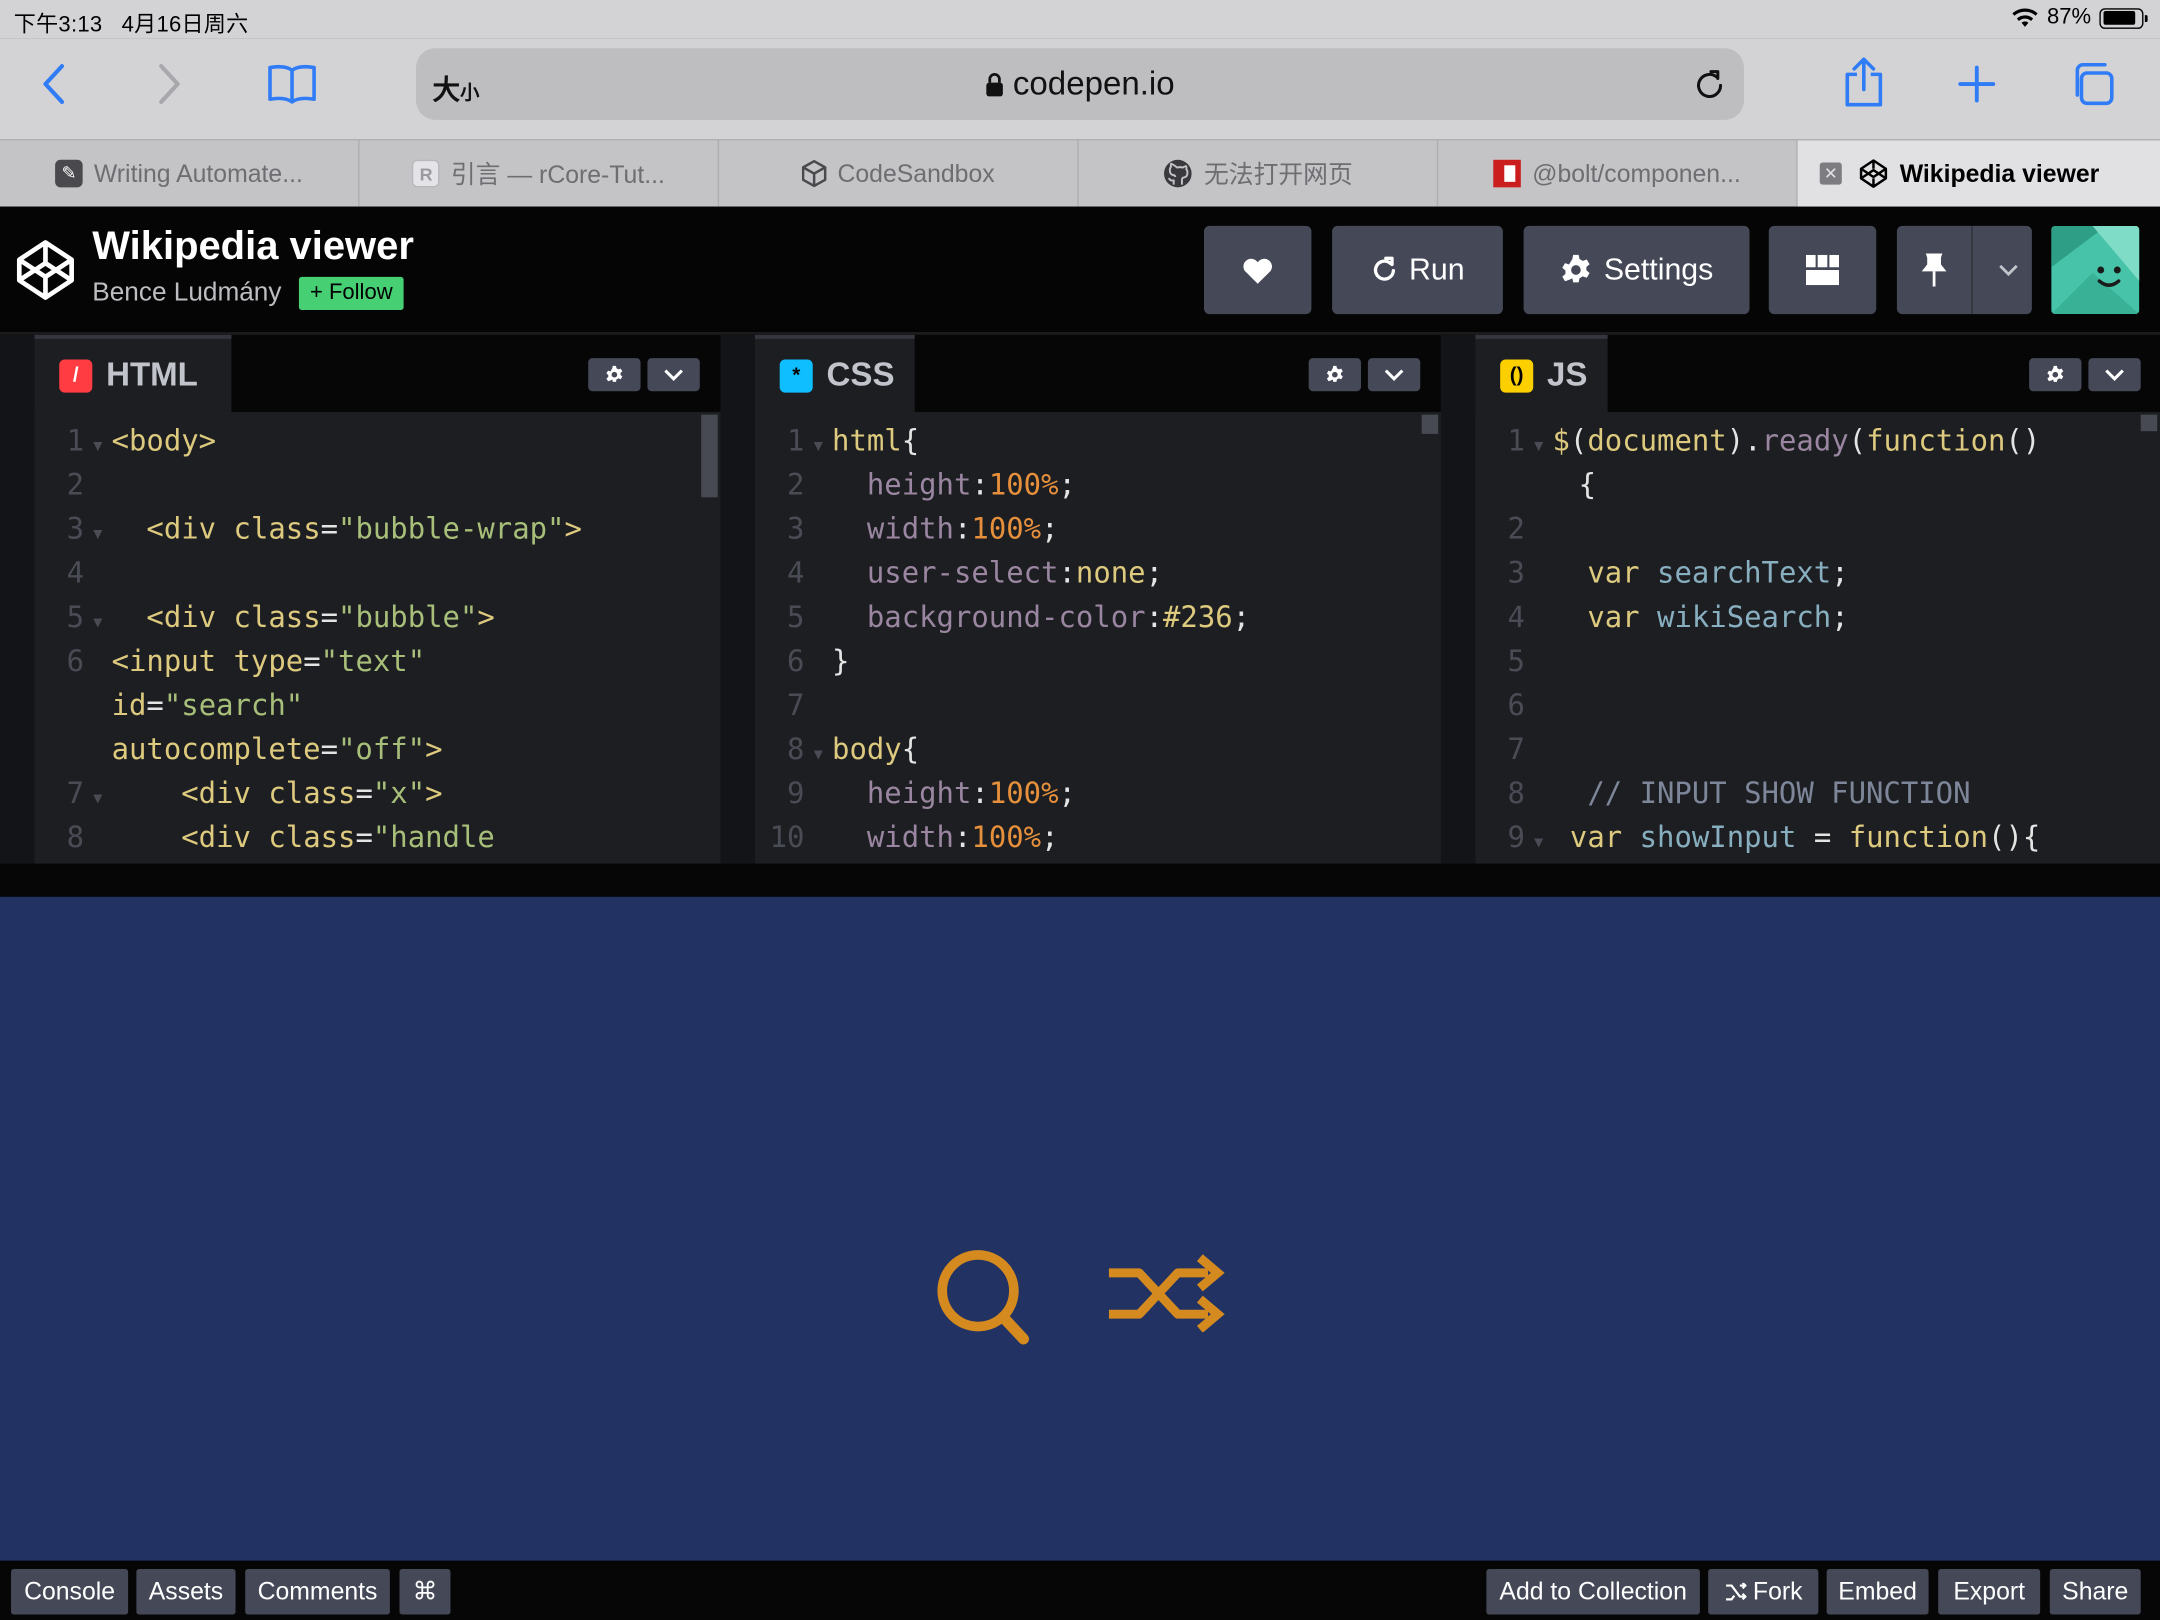 The image size is (2160, 1620). What do you see at coordinates (2149, 423) in the screenshot?
I see `js-scrollbar` at bounding box center [2149, 423].